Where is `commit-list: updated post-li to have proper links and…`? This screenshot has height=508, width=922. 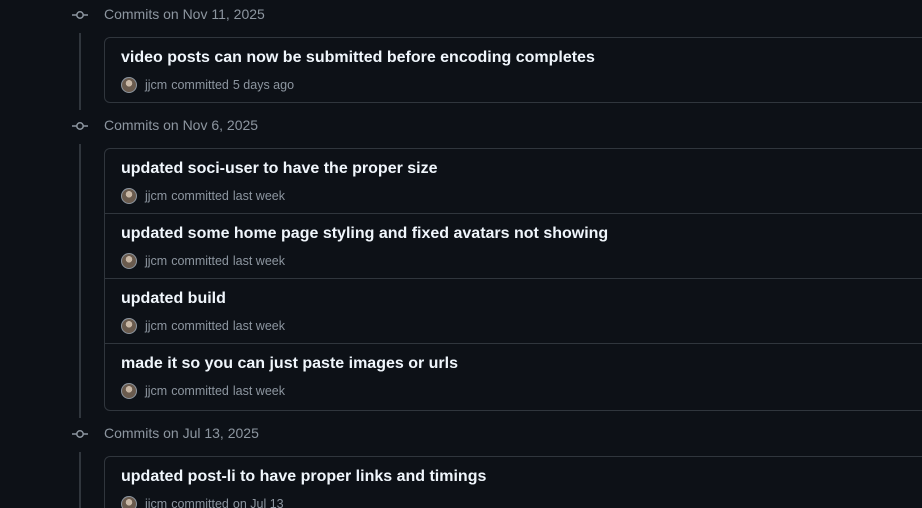
commit-list: updated post-li to have proper links and… is located at coordinates (513, 482).